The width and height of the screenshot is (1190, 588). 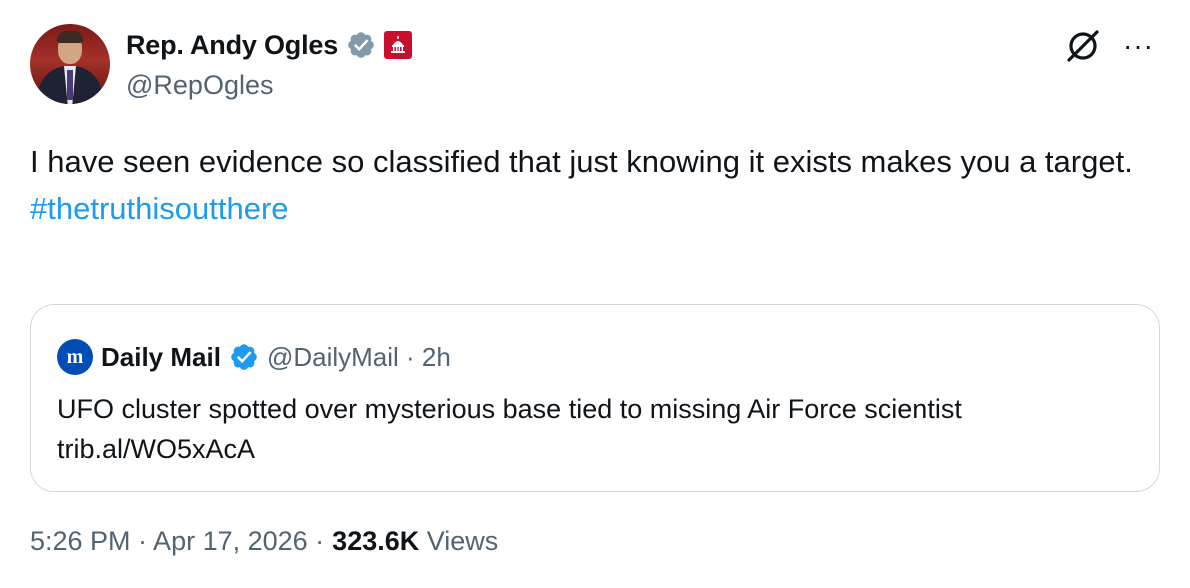 I want to click on quoted-display-name: Daily Mail, so click(x=161, y=356).